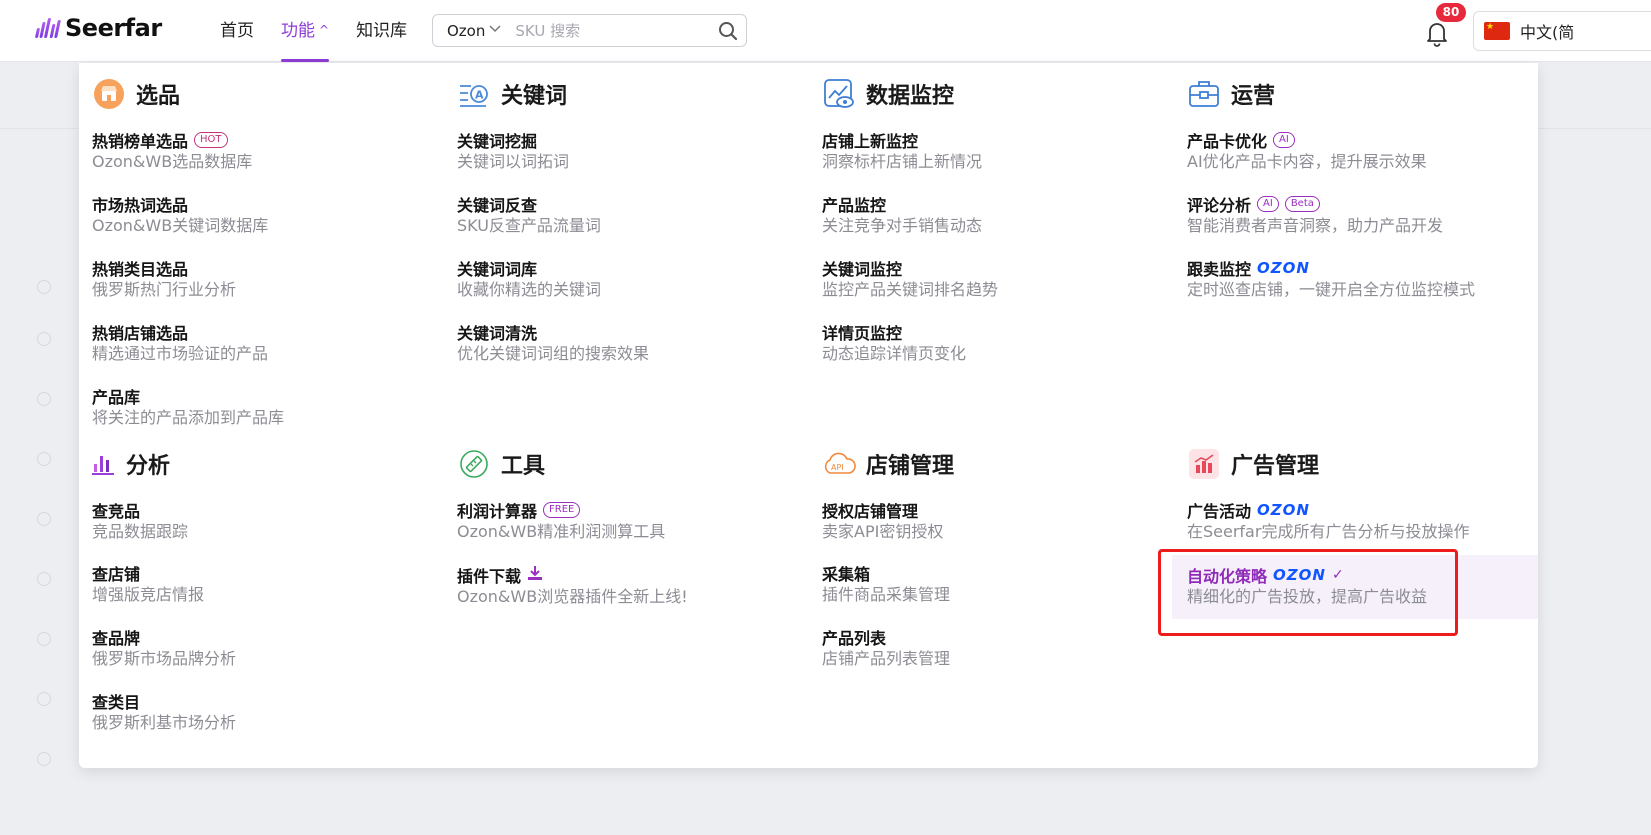 Image resolution: width=1651 pixels, height=835 pixels. What do you see at coordinates (1451, 12) in the screenshot?
I see `notification-count-badge: 80` at bounding box center [1451, 12].